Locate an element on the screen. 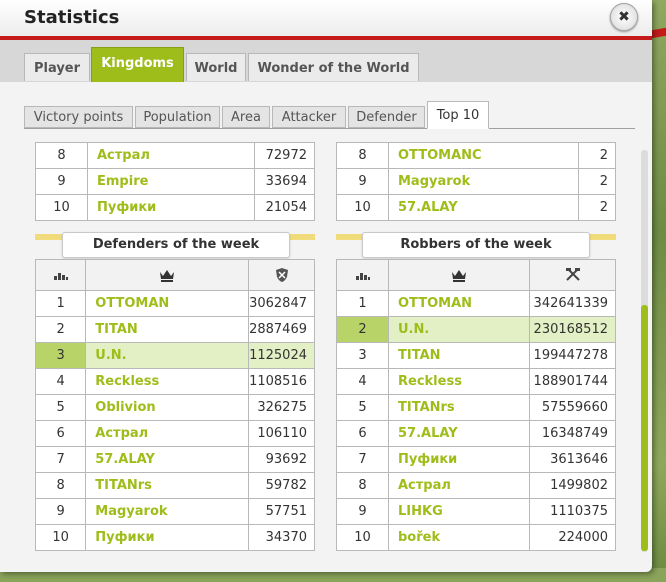 The image size is (666, 582). kingdom-name: LIHKG is located at coordinates (459, 511).